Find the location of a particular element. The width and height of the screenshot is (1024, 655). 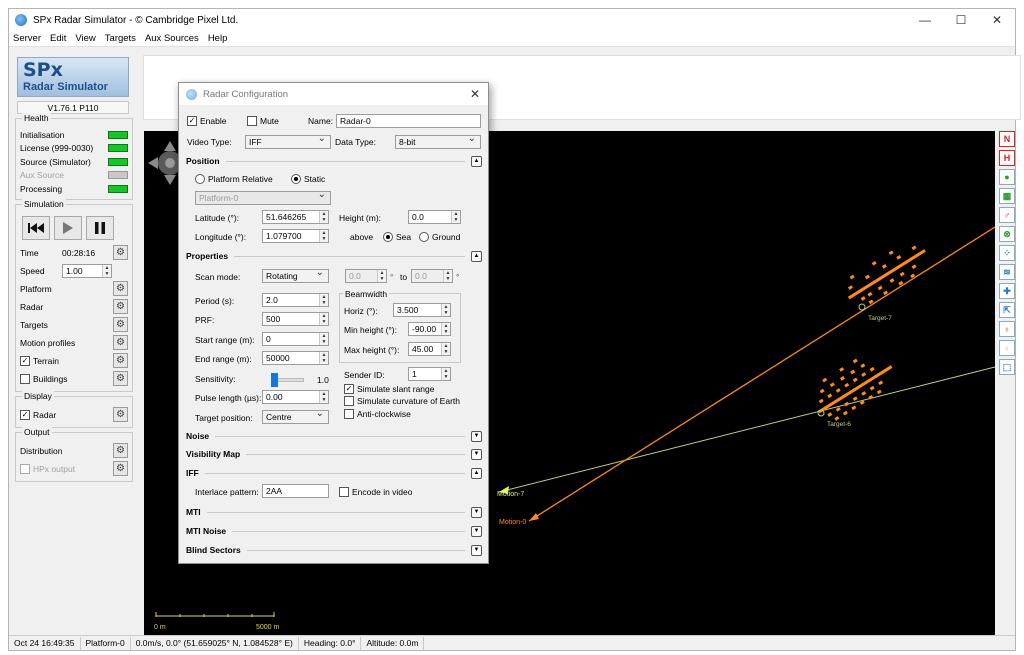

enable-checkbox: ✓ is located at coordinates (192, 121).